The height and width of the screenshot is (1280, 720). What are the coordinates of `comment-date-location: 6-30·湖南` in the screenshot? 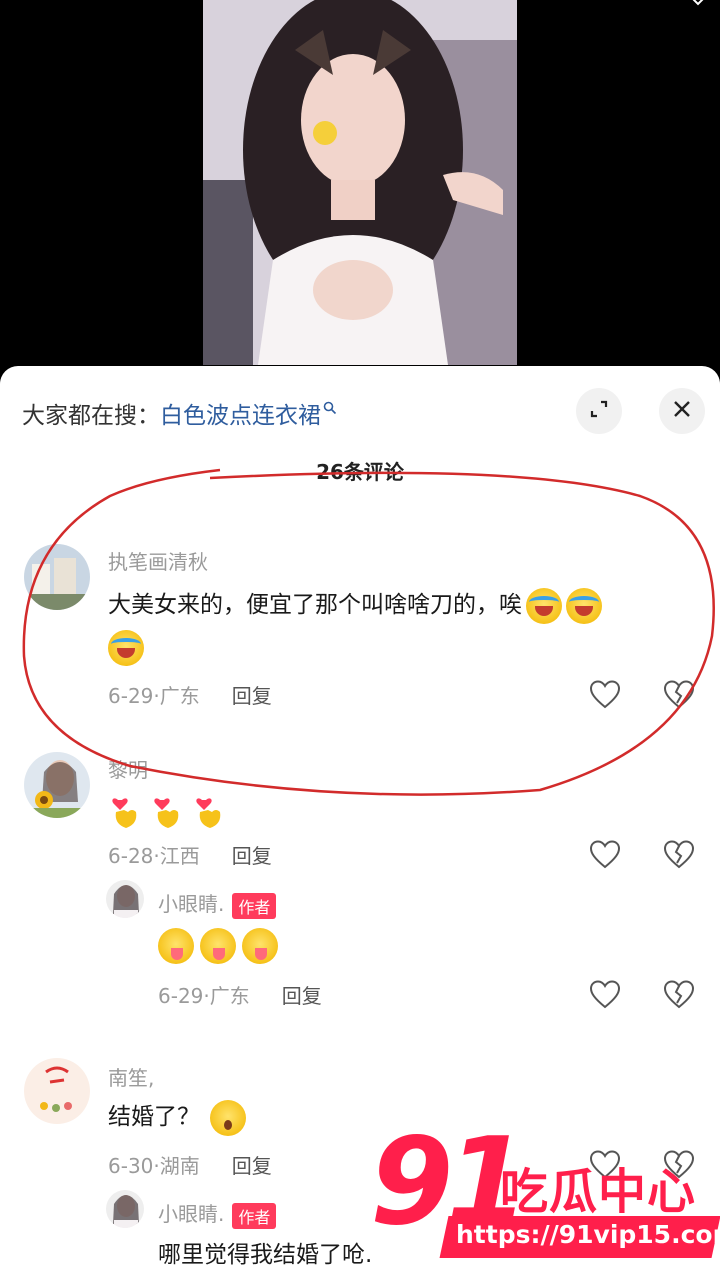 It's located at (154, 1166).